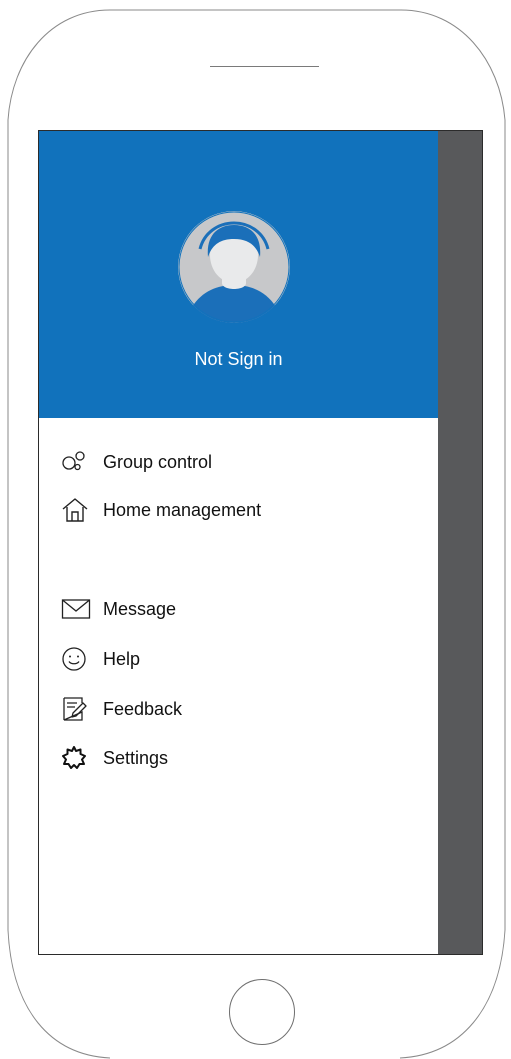 This screenshot has height=1059, width=511. I want to click on envelope-icon, so click(76, 609).